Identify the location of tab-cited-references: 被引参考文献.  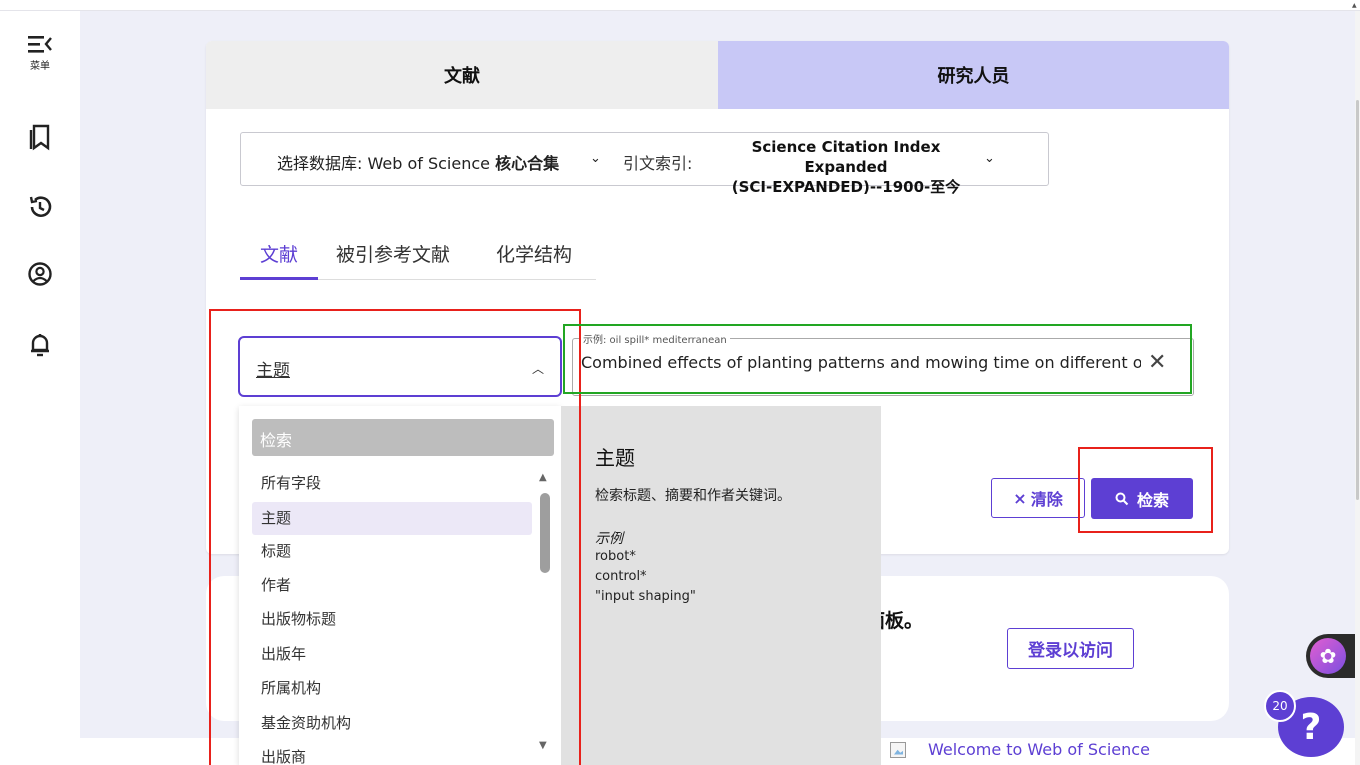
(393, 253).